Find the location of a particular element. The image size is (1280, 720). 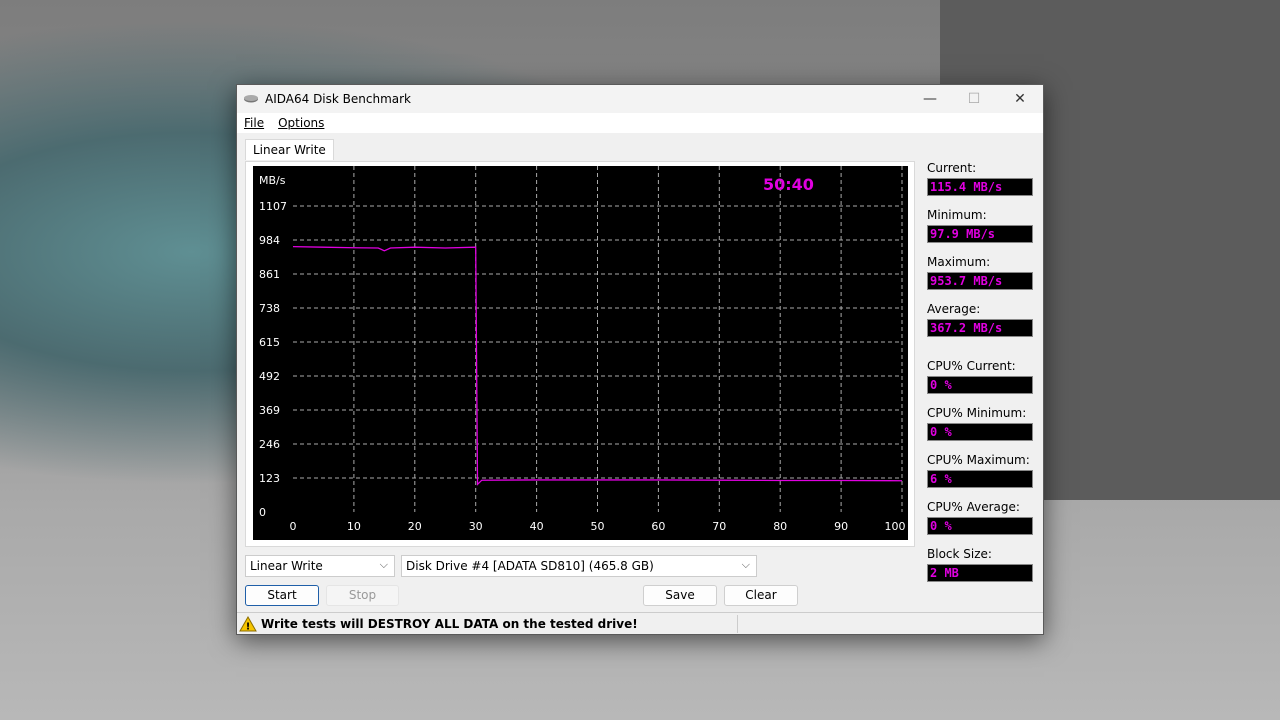

warning-icon: ! is located at coordinates (248, 623).